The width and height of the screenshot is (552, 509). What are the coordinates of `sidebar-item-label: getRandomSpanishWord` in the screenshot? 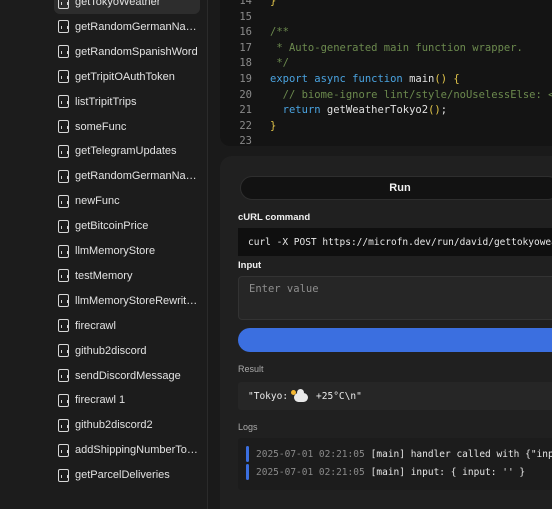 It's located at (136, 51).